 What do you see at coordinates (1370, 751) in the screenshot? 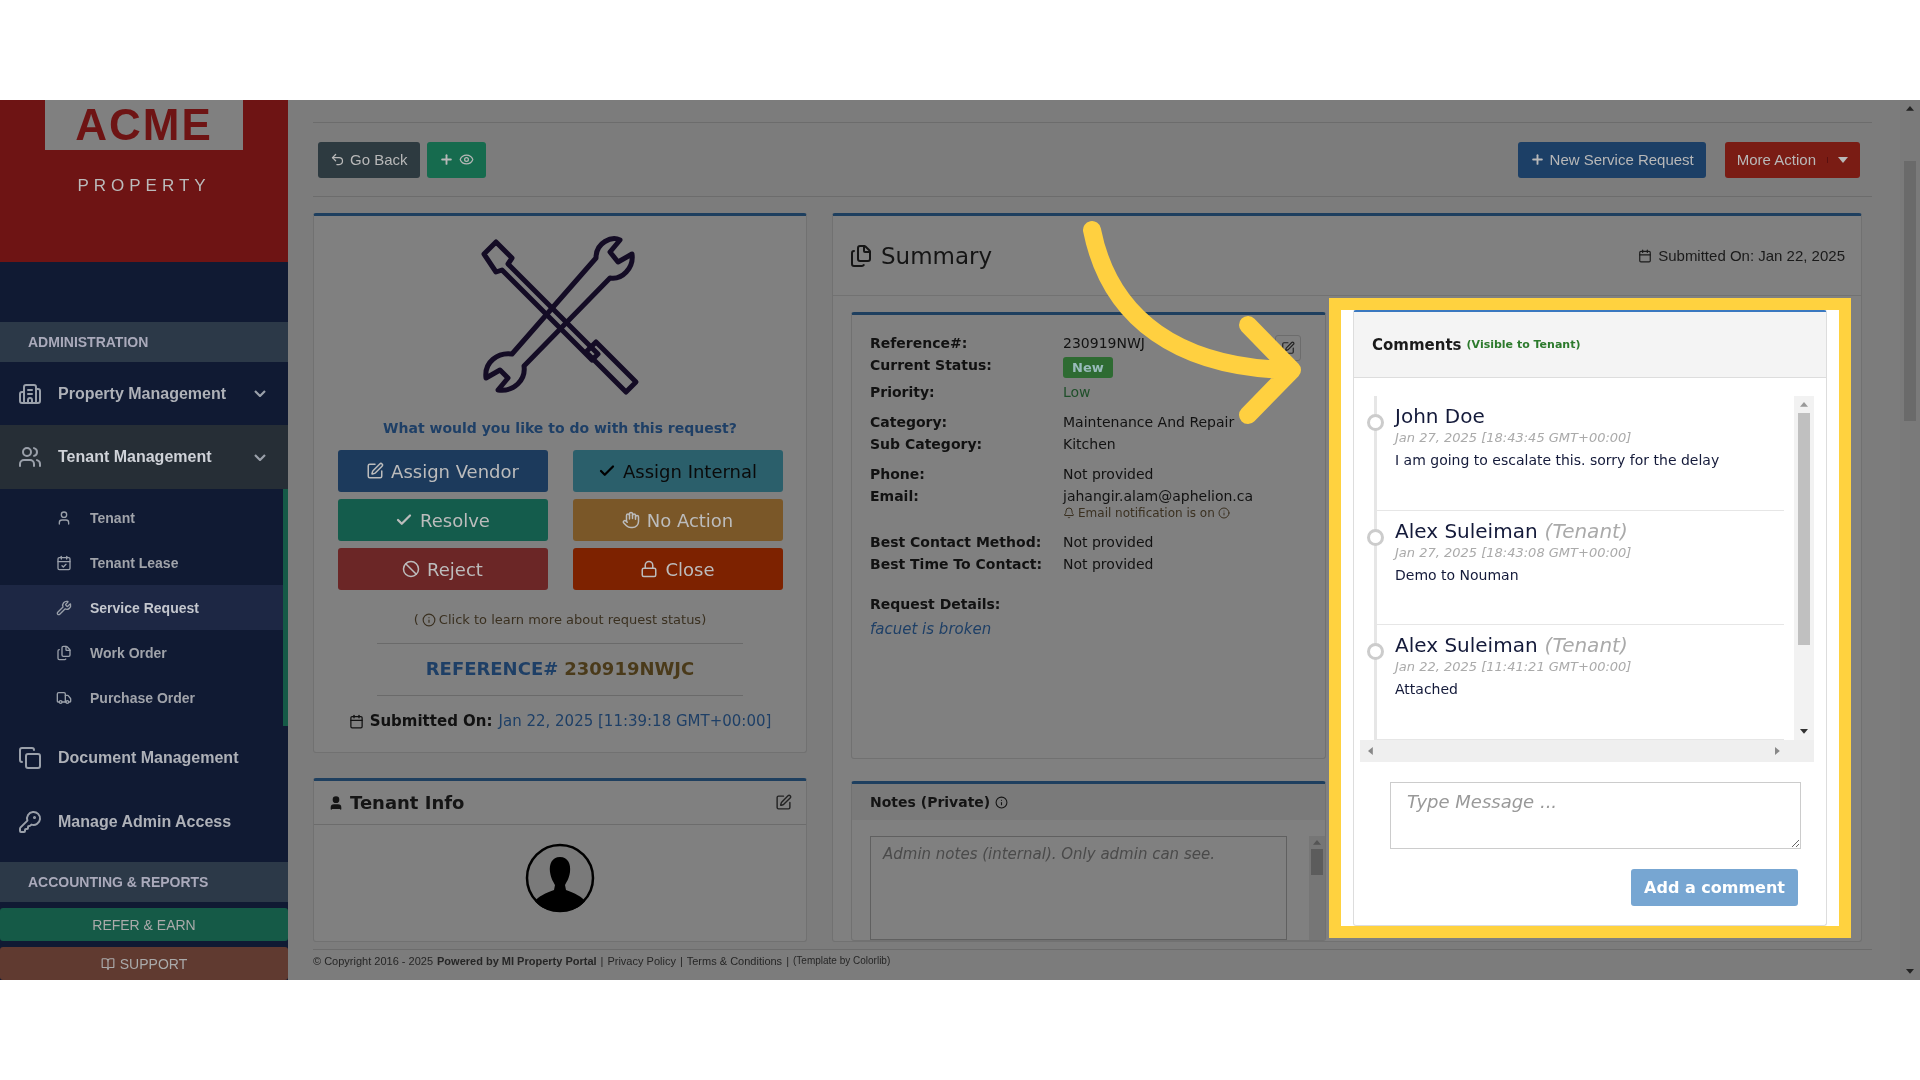
I see `scroll-left-icon` at bounding box center [1370, 751].